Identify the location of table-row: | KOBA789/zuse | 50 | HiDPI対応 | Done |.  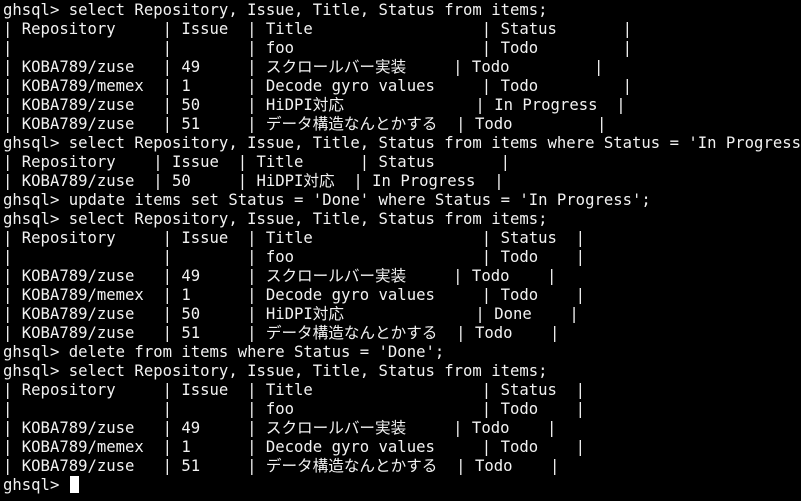
(291, 314).